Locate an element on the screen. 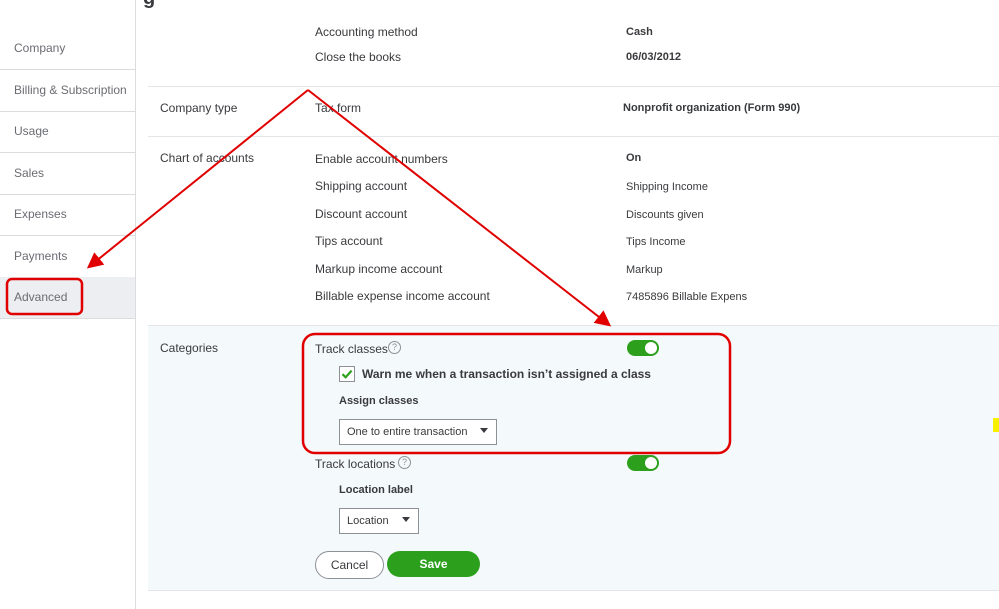  save-button: Save is located at coordinates (433, 564).